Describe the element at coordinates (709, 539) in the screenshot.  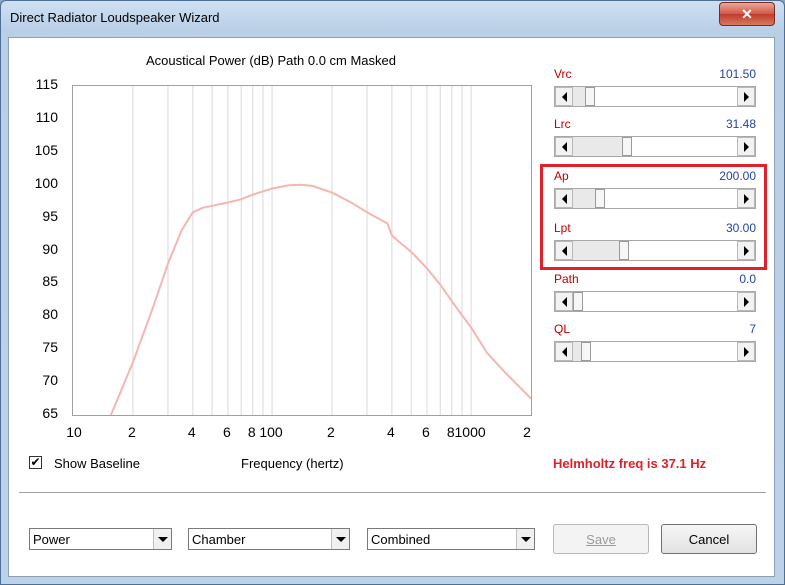
I see `cancel-button: Cancel` at that location.